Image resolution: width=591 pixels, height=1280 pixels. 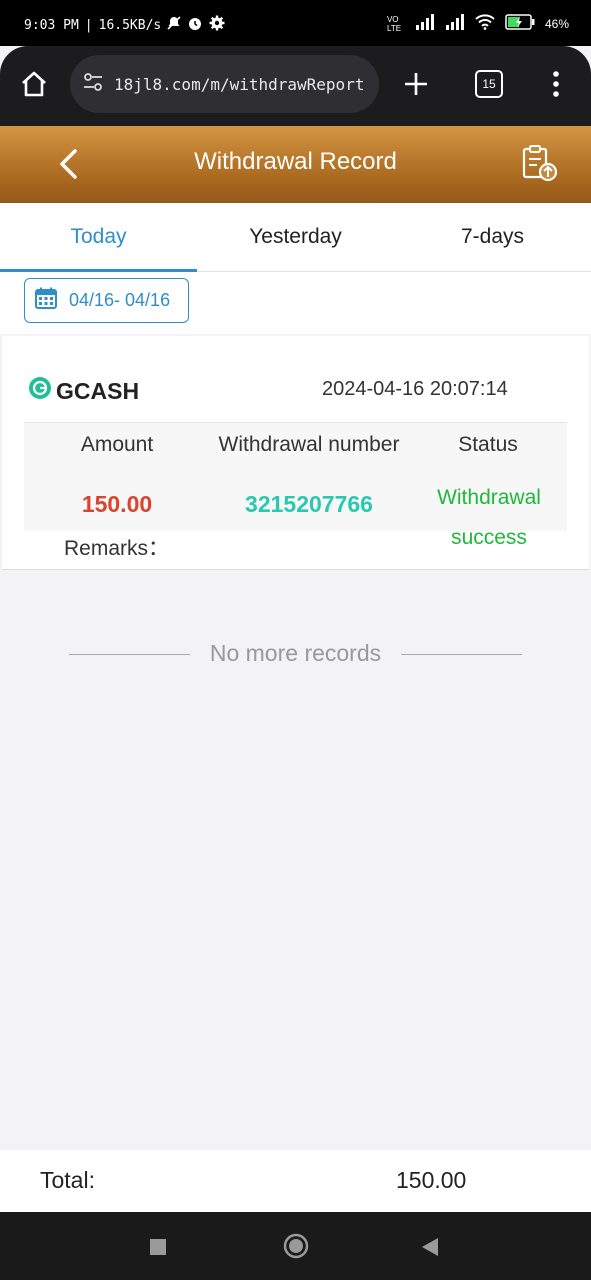 I want to click on tab-yesterday: Yesterday, so click(x=295, y=237).